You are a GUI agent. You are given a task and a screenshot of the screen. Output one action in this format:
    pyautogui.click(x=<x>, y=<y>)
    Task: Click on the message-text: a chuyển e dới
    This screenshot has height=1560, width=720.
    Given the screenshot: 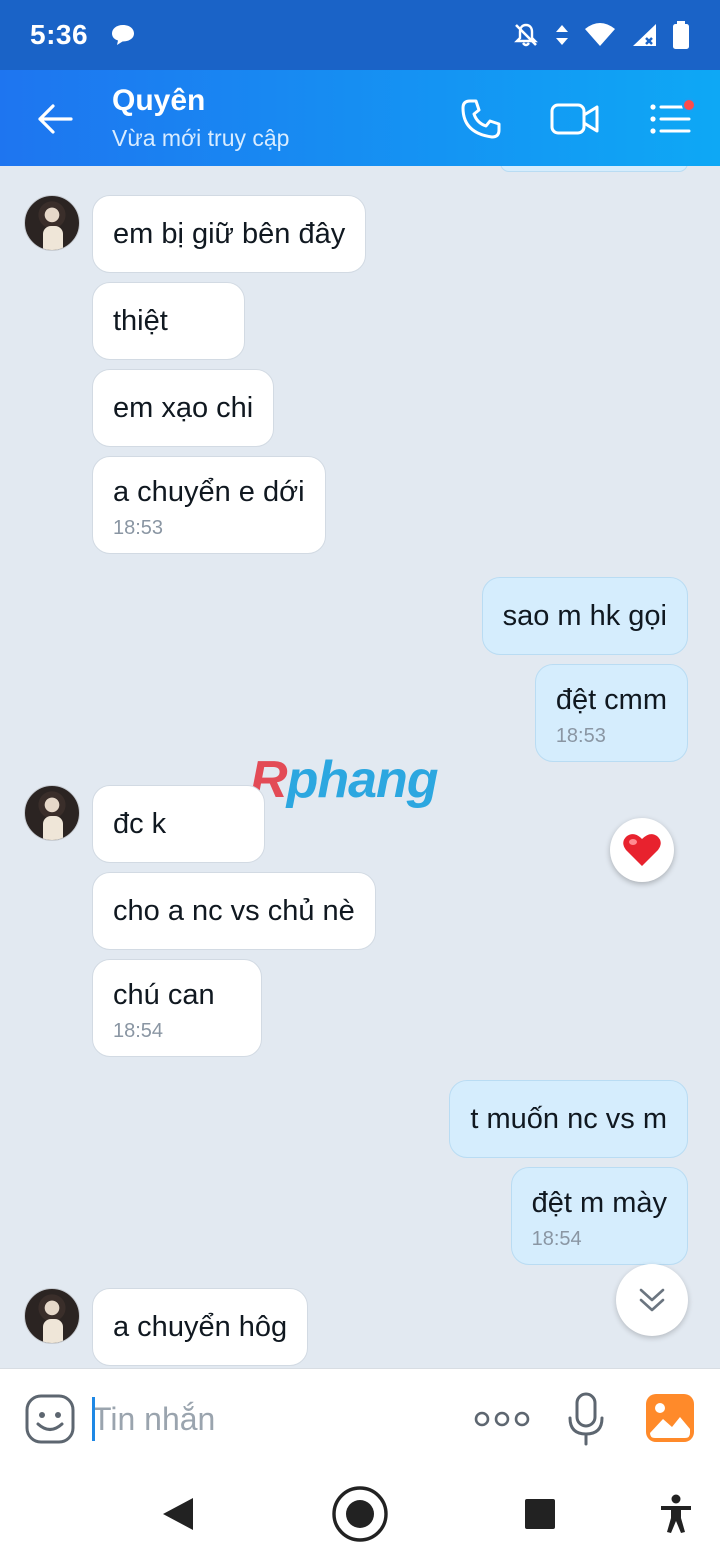 What is the action you would take?
    pyautogui.click(x=209, y=492)
    